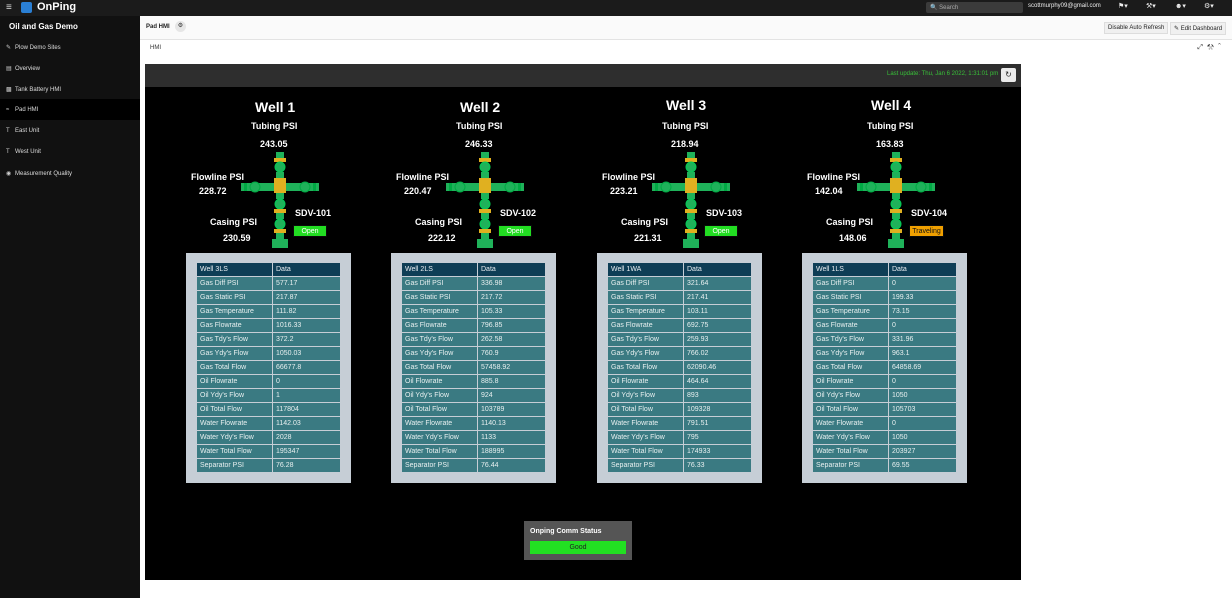 This screenshot has width=1232, height=598. I want to click on comm-status-badge: Good, so click(578, 547).